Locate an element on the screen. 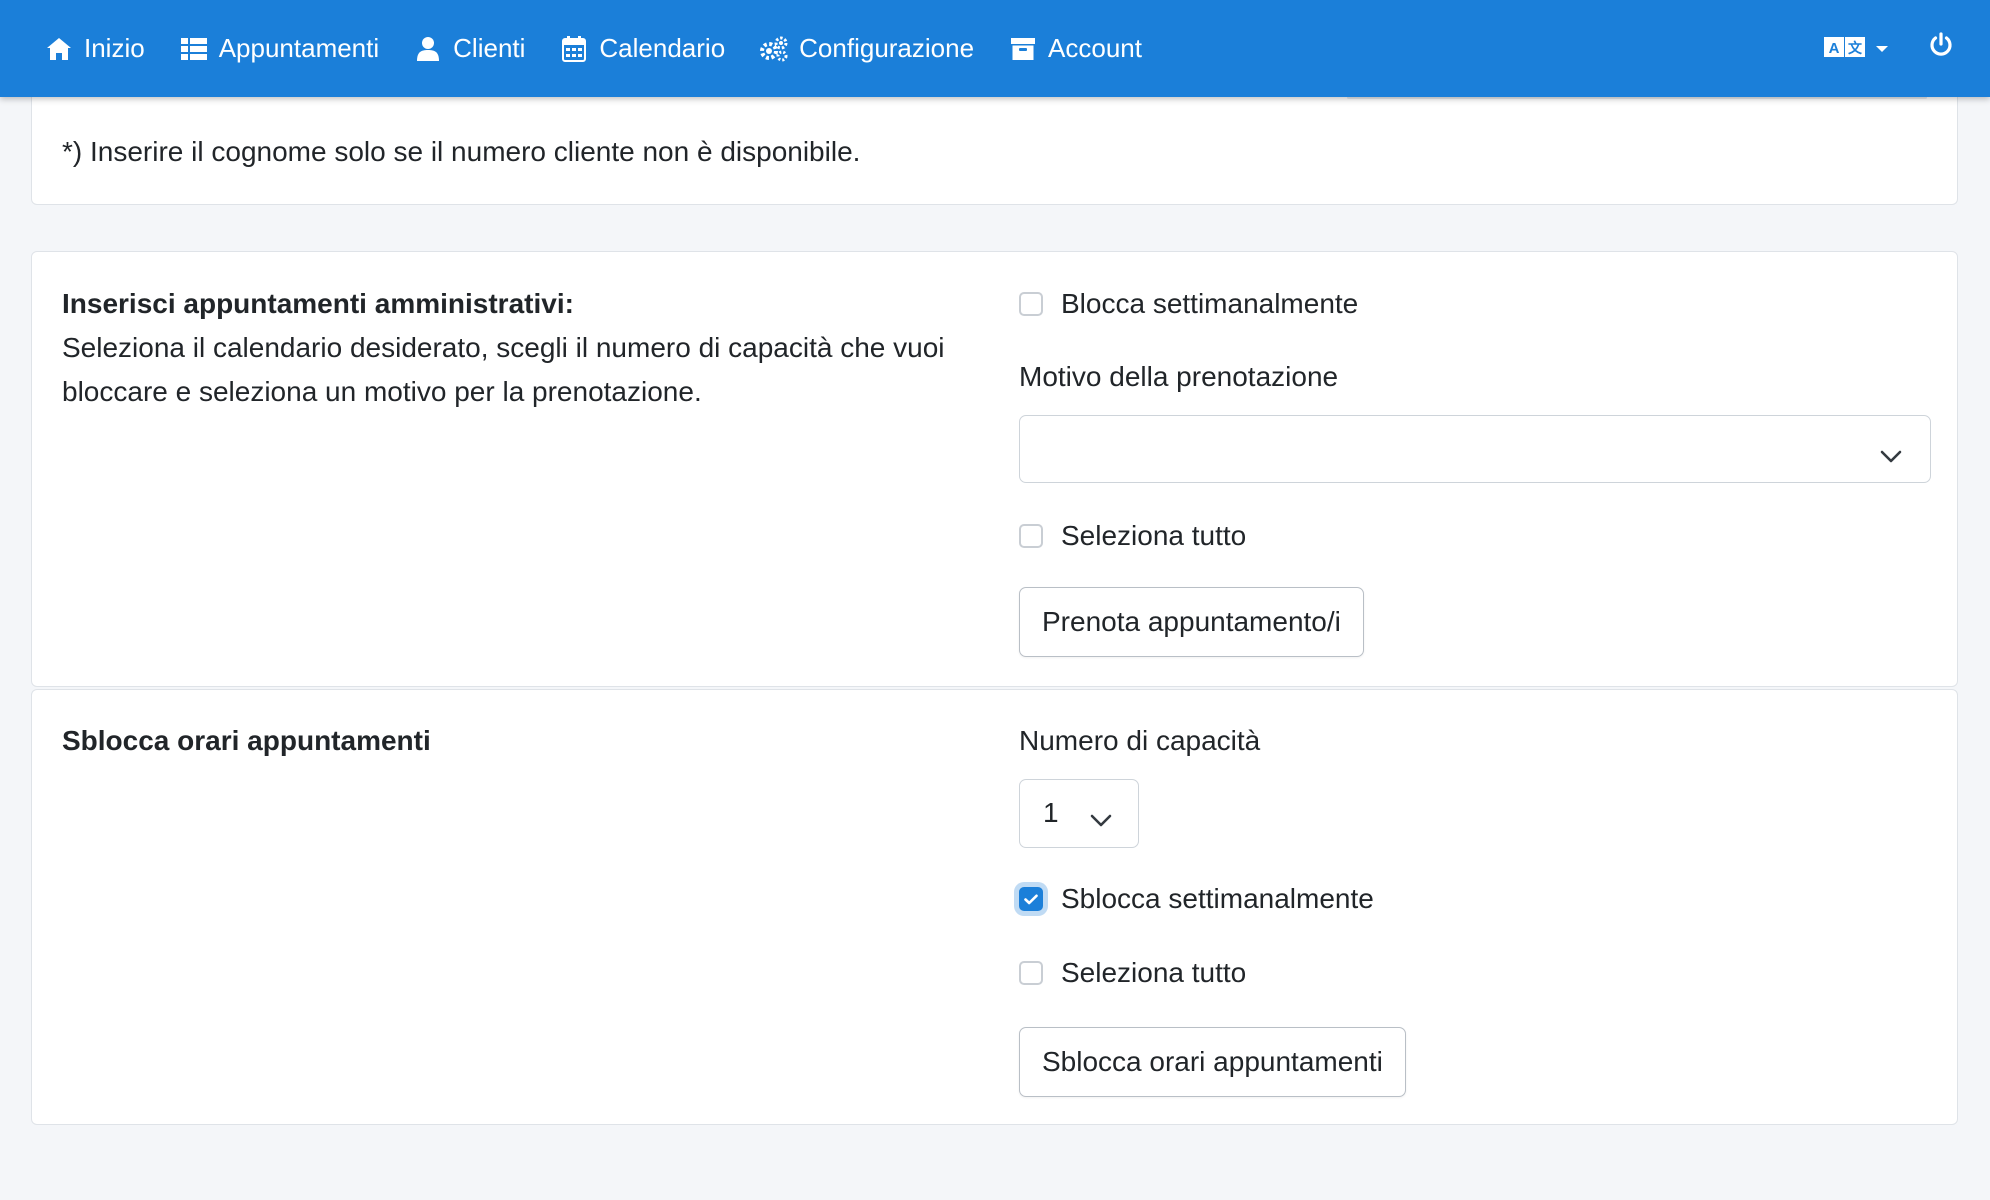  nav-item-label: Clienti is located at coordinates (489, 48).